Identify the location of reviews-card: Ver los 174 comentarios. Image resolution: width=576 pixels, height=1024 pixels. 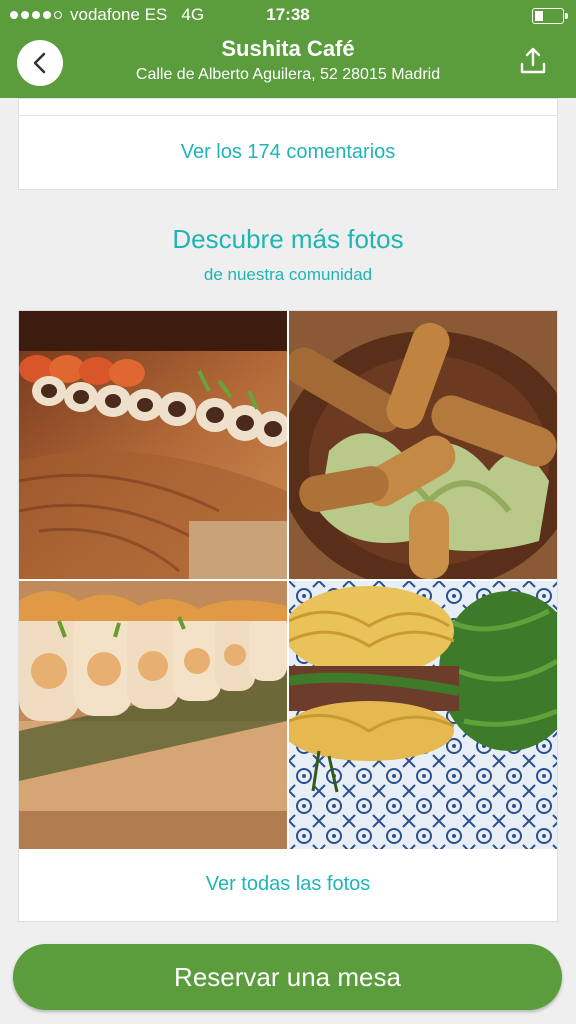
(288, 144).